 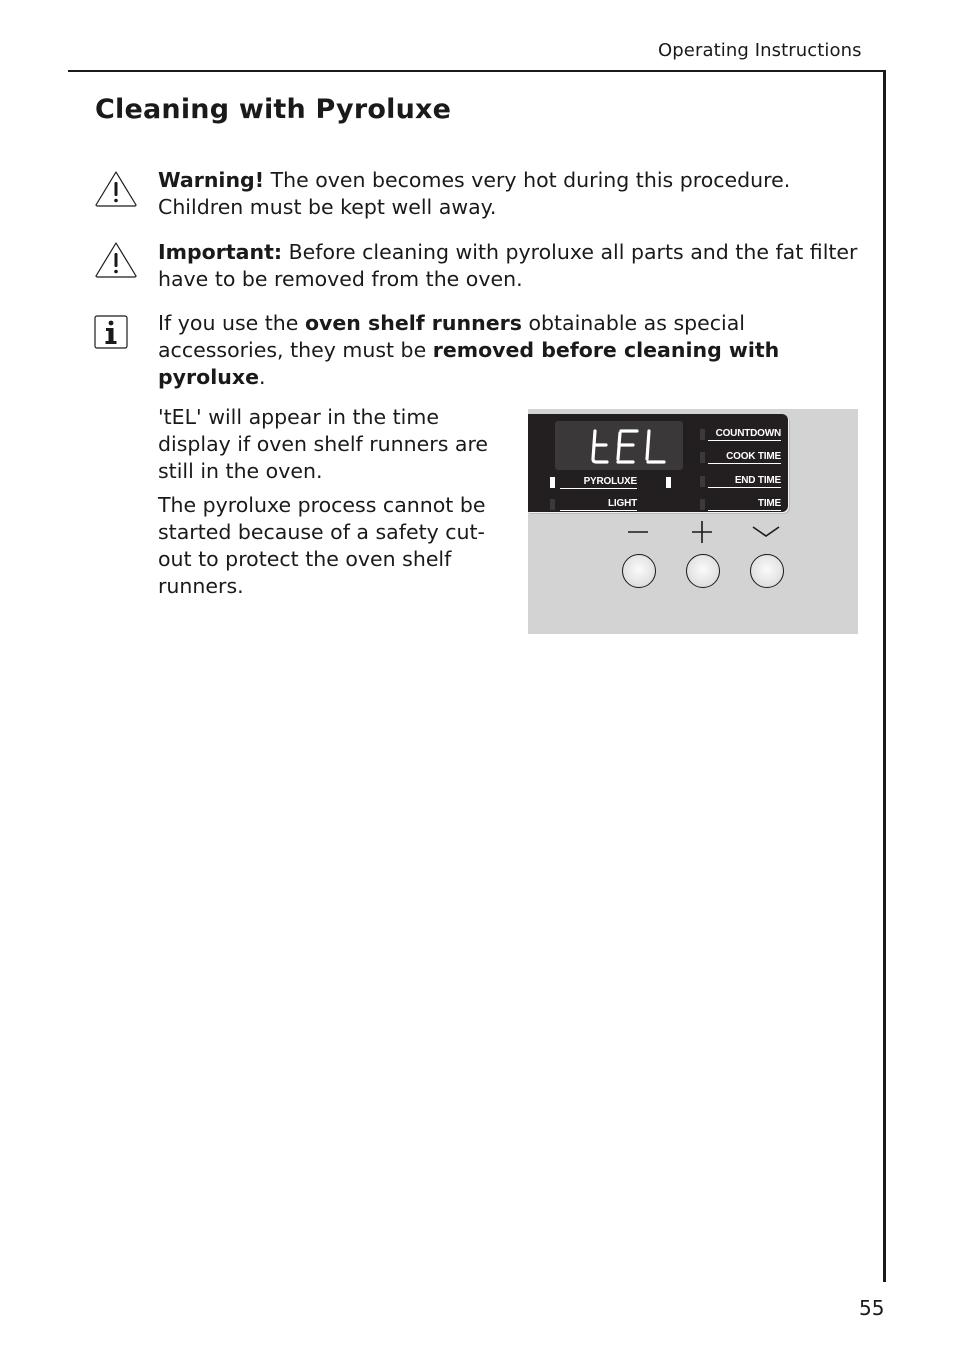 I want to click on info-text: If you use the, so click(x=231, y=323).